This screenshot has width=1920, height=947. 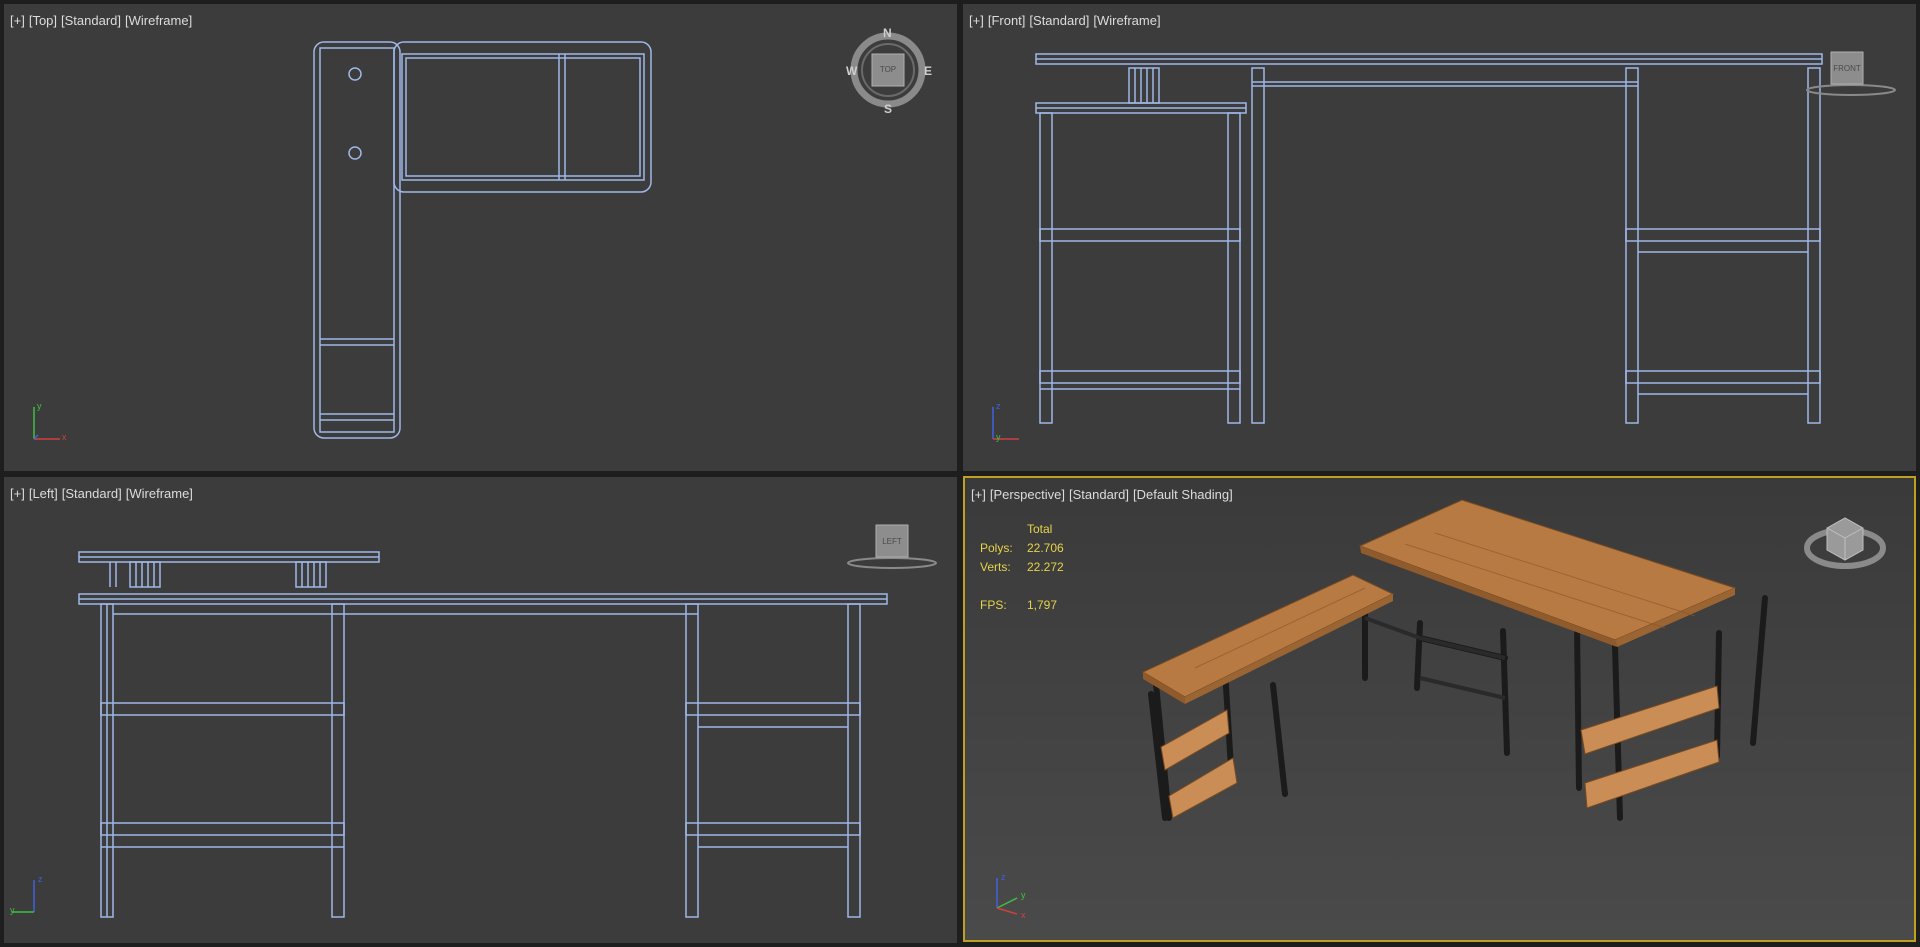 I want to click on view-cube-left: LEFT, so click(x=892, y=541).